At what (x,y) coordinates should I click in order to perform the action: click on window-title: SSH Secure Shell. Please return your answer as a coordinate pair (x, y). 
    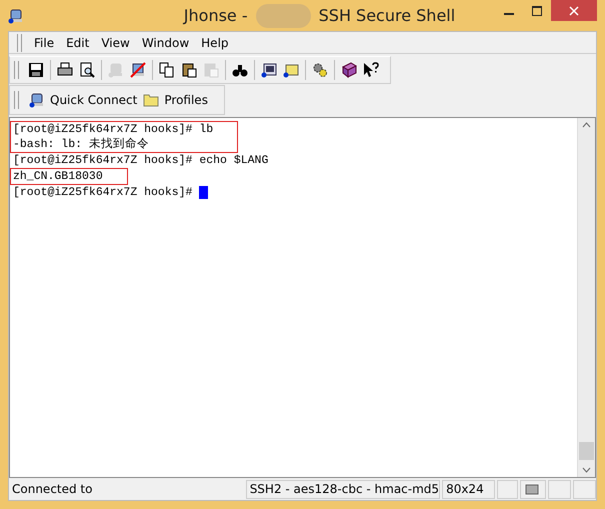
    Looking at the image, I should click on (387, 15).